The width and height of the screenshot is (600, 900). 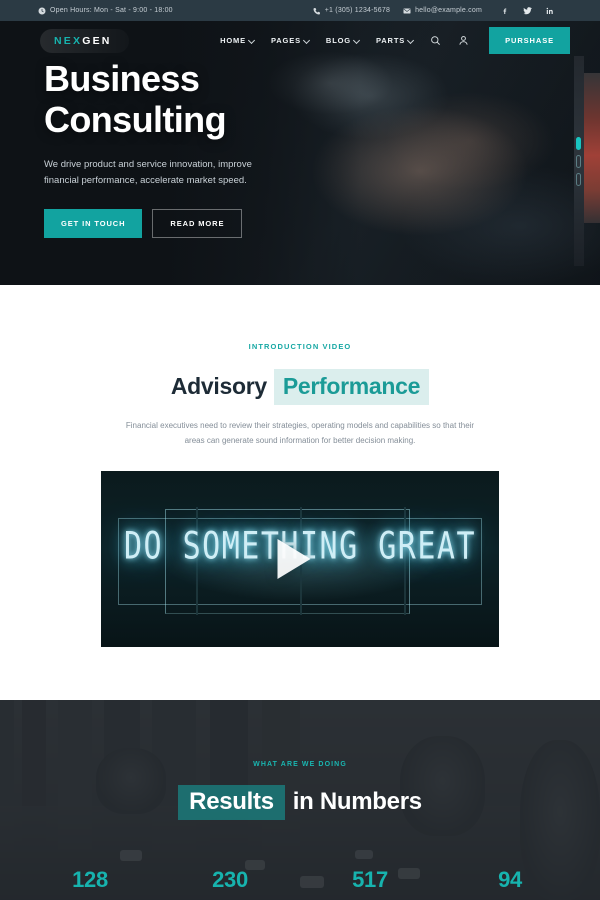 What do you see at coordinates (351, 387) in the screenshot?
I see `section-title-highlight: Performance` at bounding box center [351, 387].